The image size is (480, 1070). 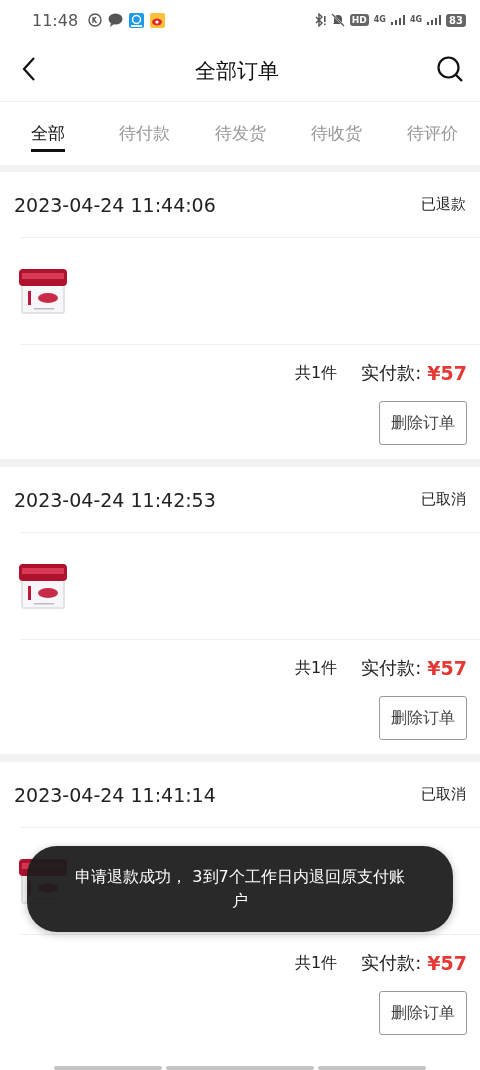 What do you see at coordinates (116, 20) in the screenshot?
I see `chat-bubble-icon` at bounding box center [116, 20].